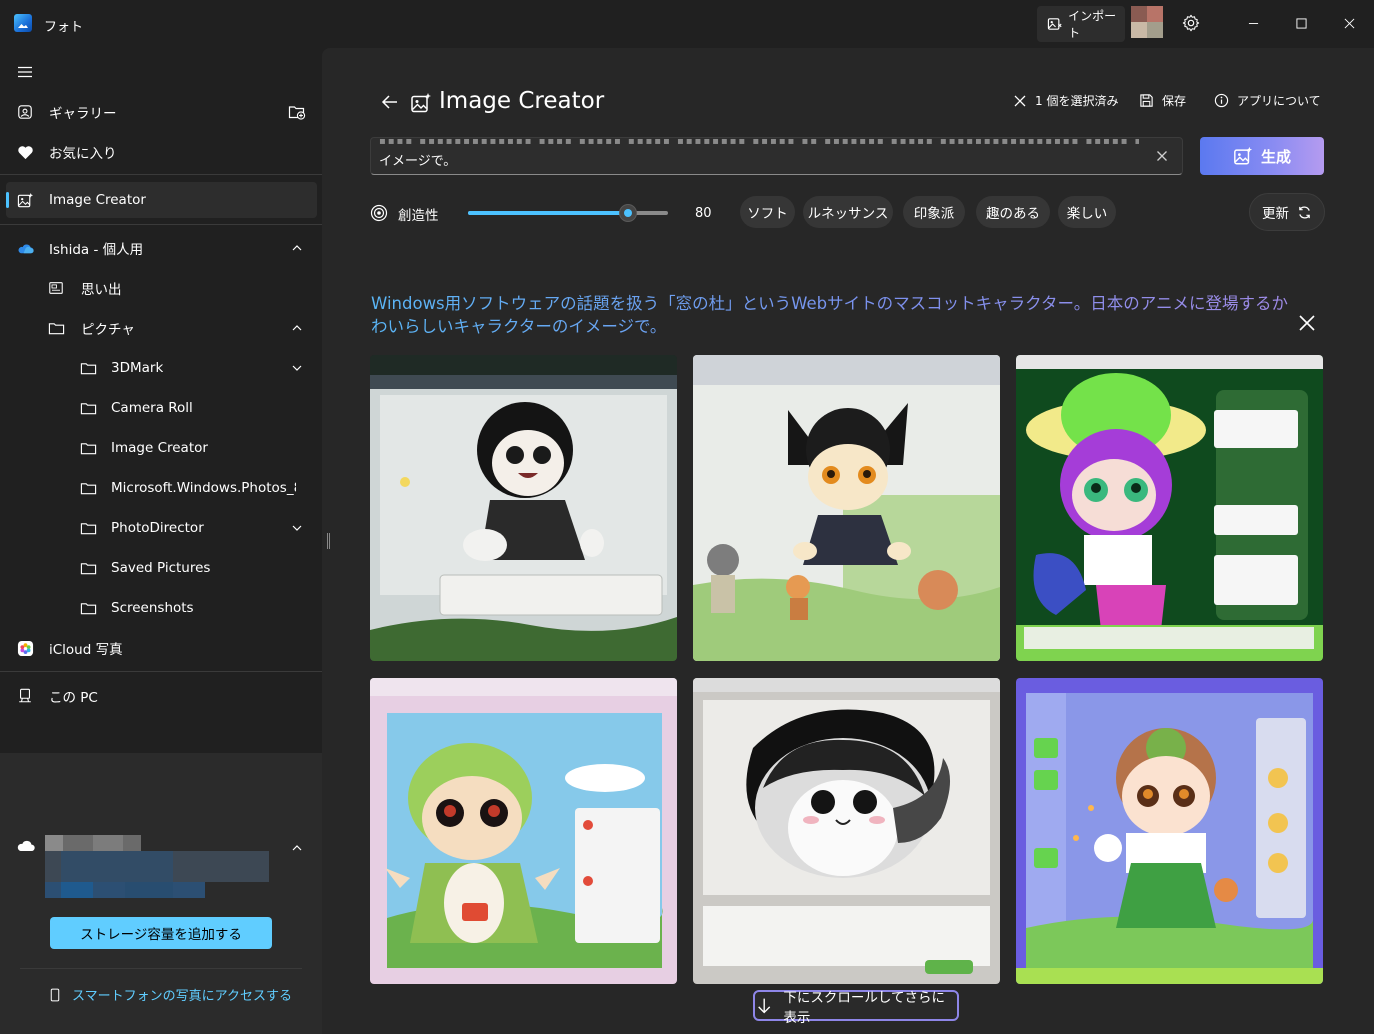 This screenshot has height=1034, width=1374. I want to click on save-label: 保存, so click(1174, 101).